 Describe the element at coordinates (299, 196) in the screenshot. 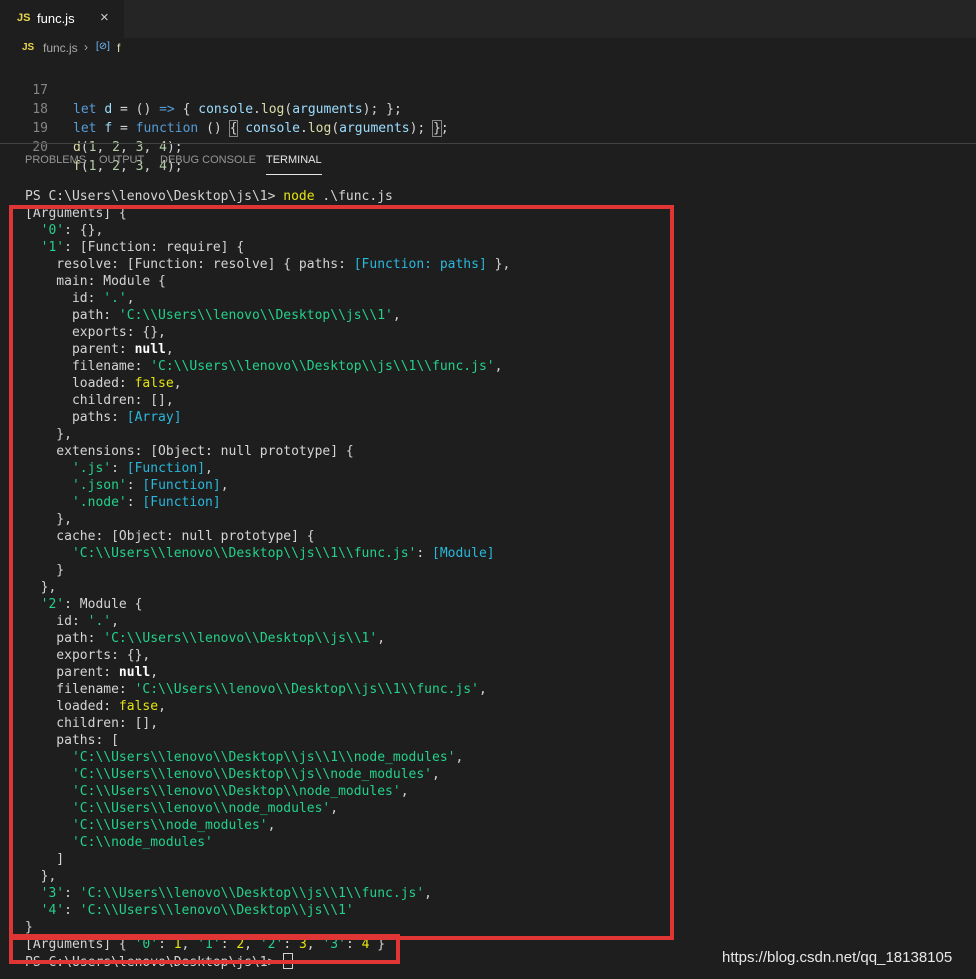

I see `terminal-text: node` at that location.